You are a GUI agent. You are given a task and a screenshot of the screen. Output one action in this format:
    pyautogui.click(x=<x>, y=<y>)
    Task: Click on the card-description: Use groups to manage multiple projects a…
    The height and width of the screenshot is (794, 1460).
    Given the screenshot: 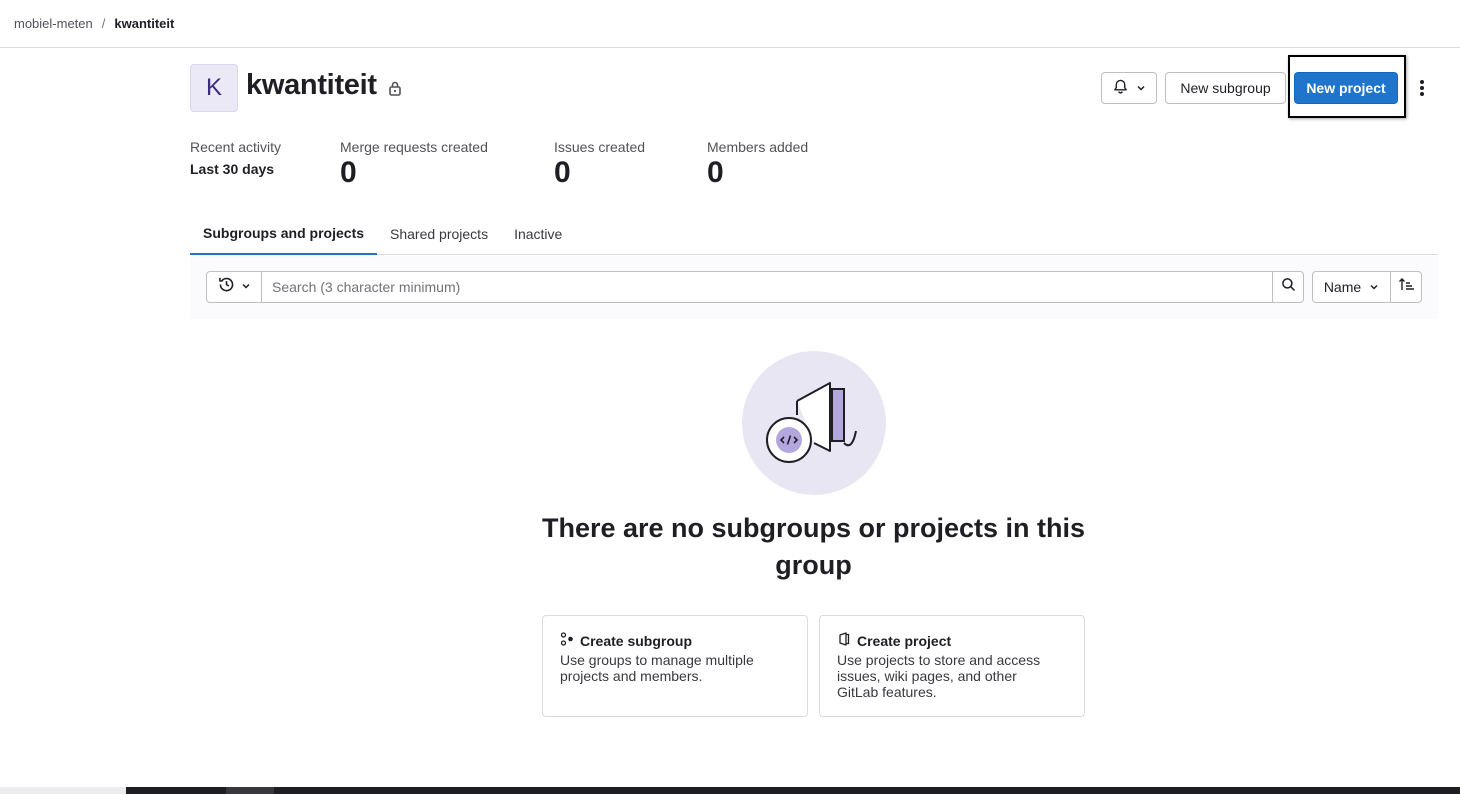 What is the action you would take?
    pyautogui.click(x=657, y=668)
    